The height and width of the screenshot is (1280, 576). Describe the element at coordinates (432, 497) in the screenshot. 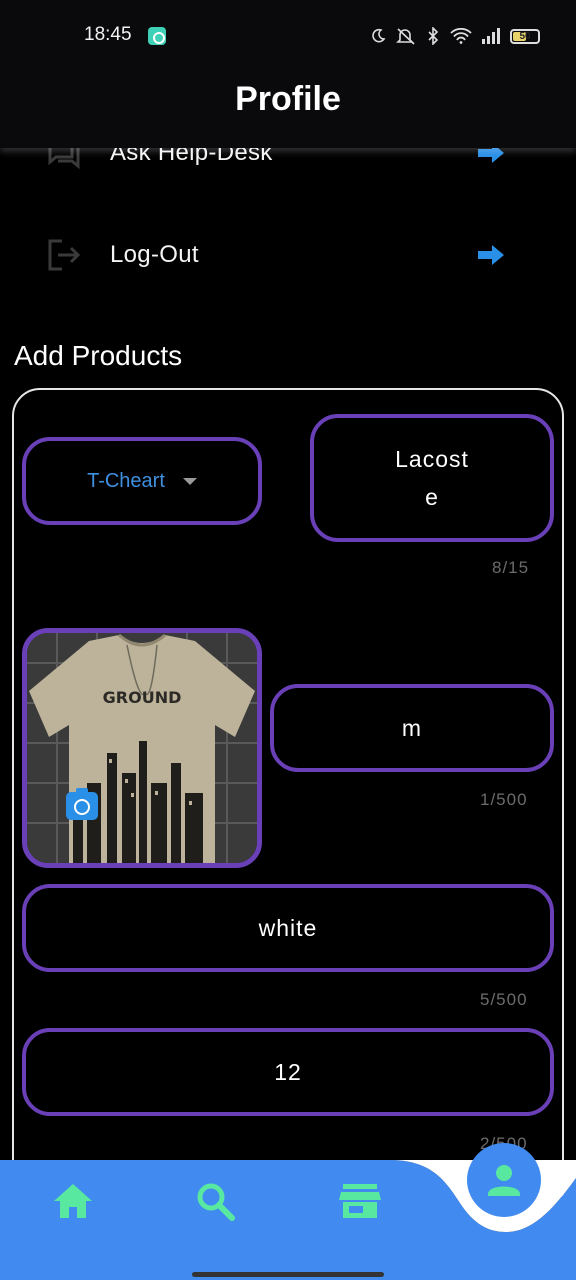

I see `brand-value-line2: e` at that location.